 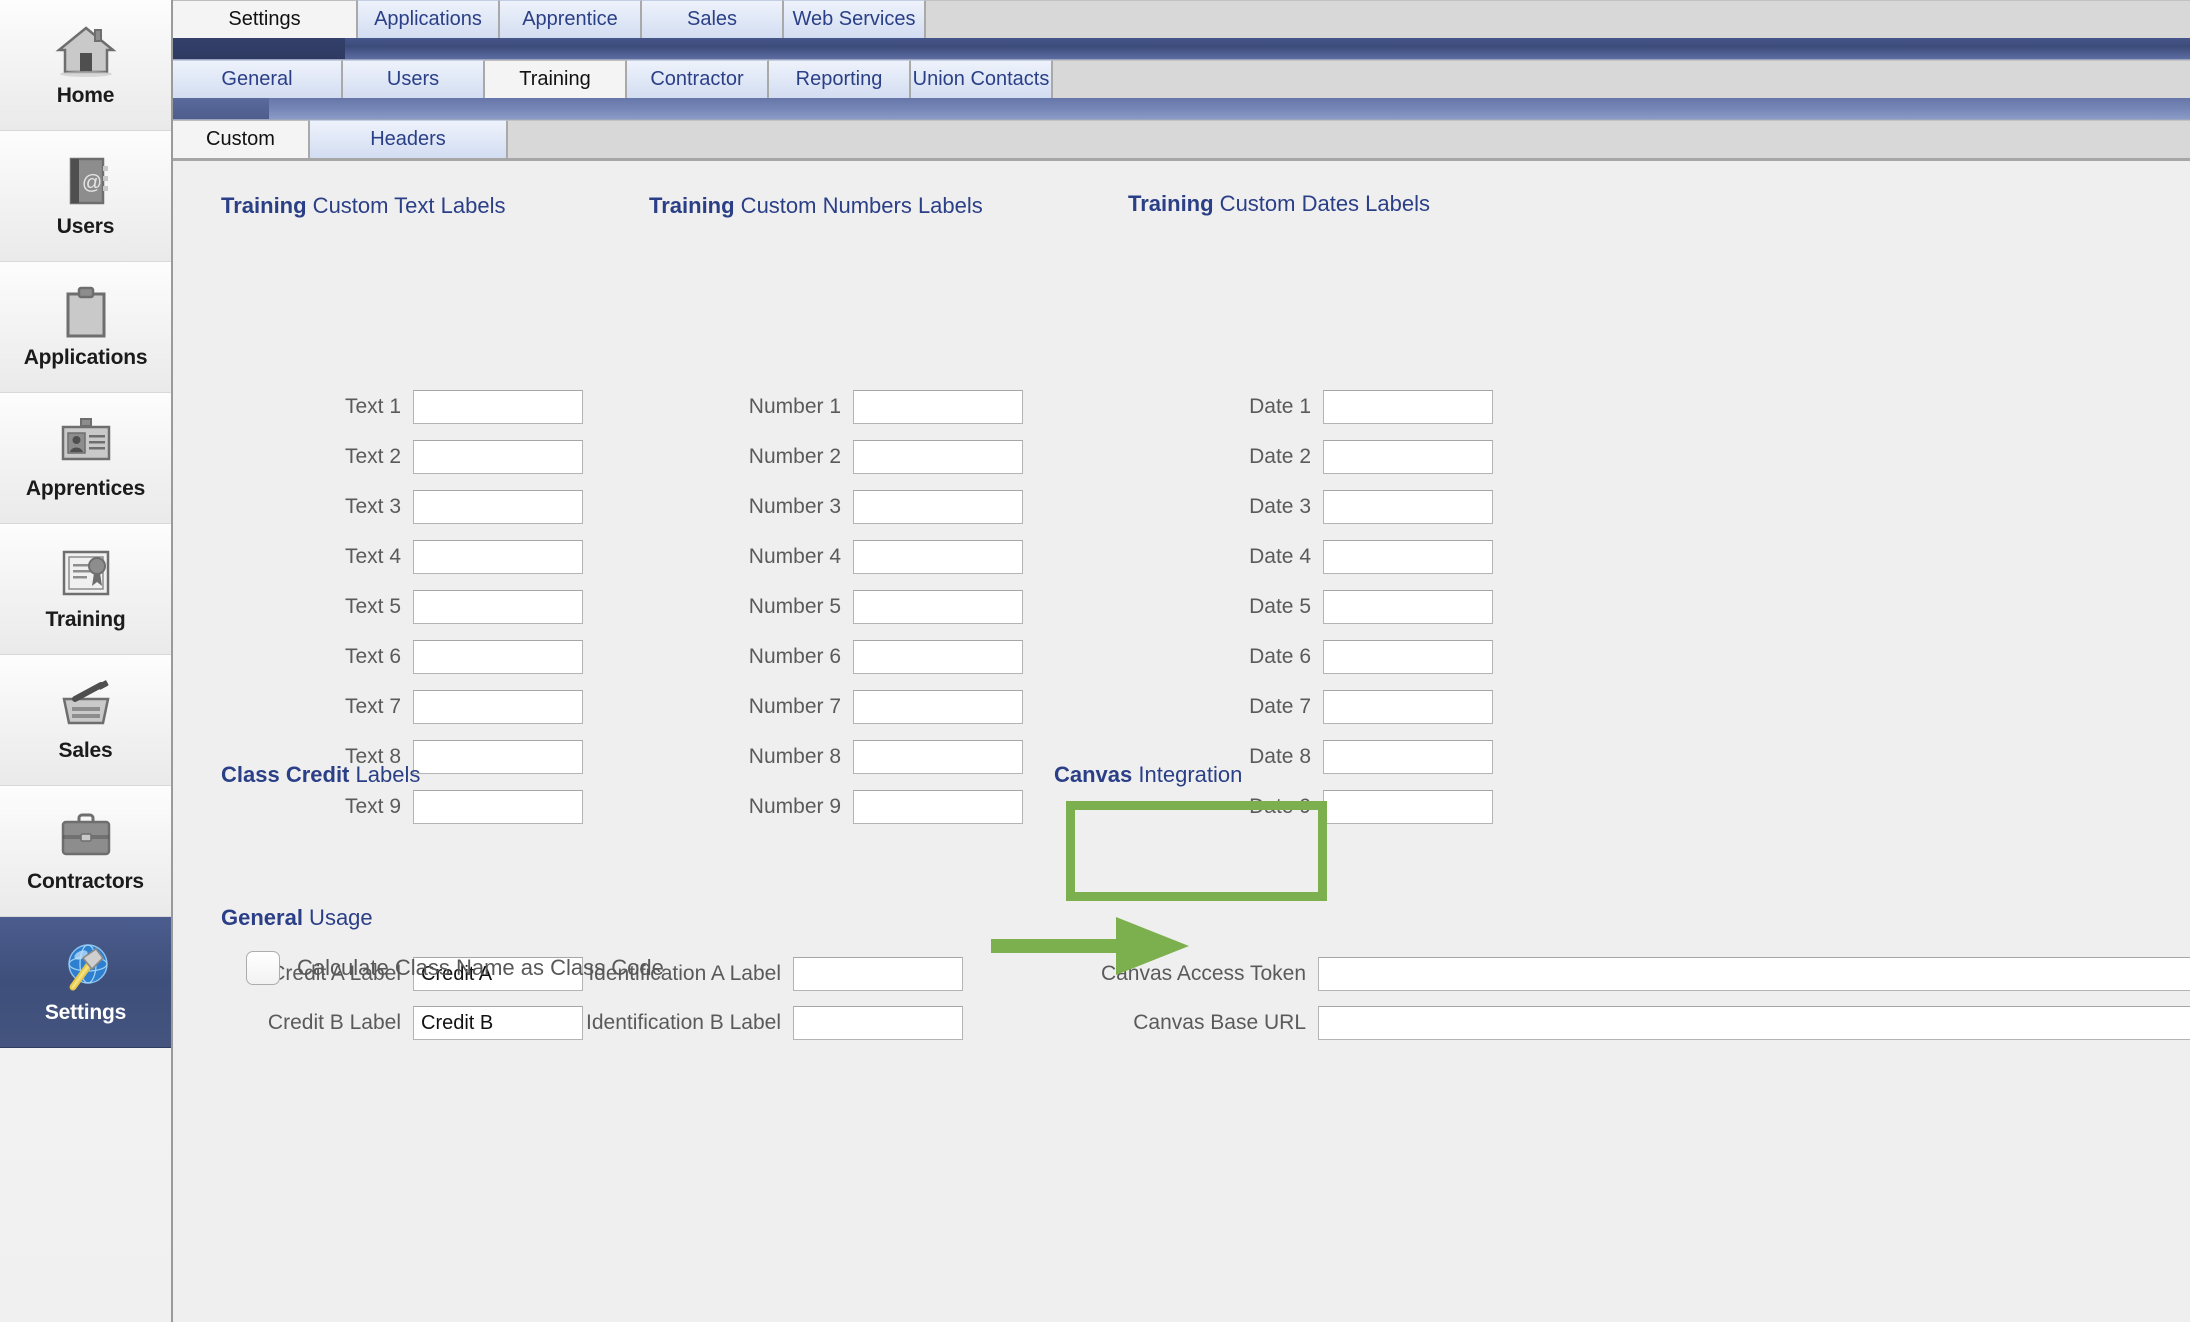 I want to click on address-book-icon: @, so click(x=86, y=182).